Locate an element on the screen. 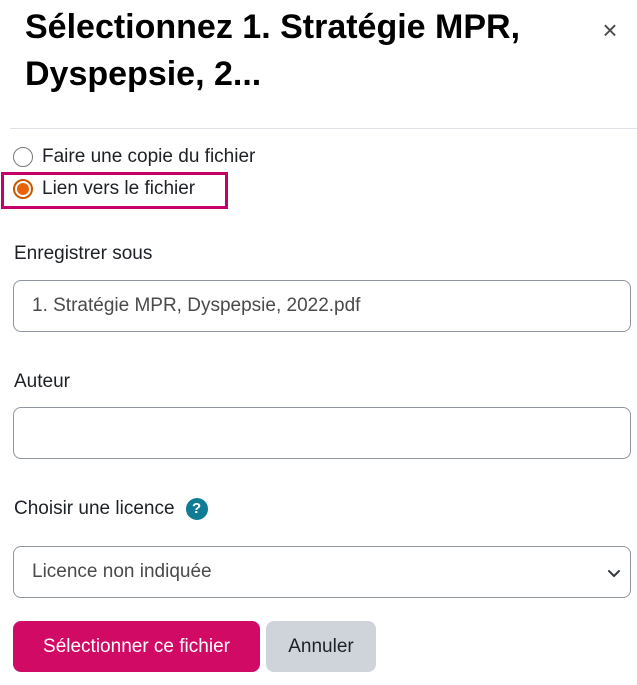 This screenshot has height=685, width=637. copy-file-option: Faire une copie du fichier is located at coordinates (134, 157).